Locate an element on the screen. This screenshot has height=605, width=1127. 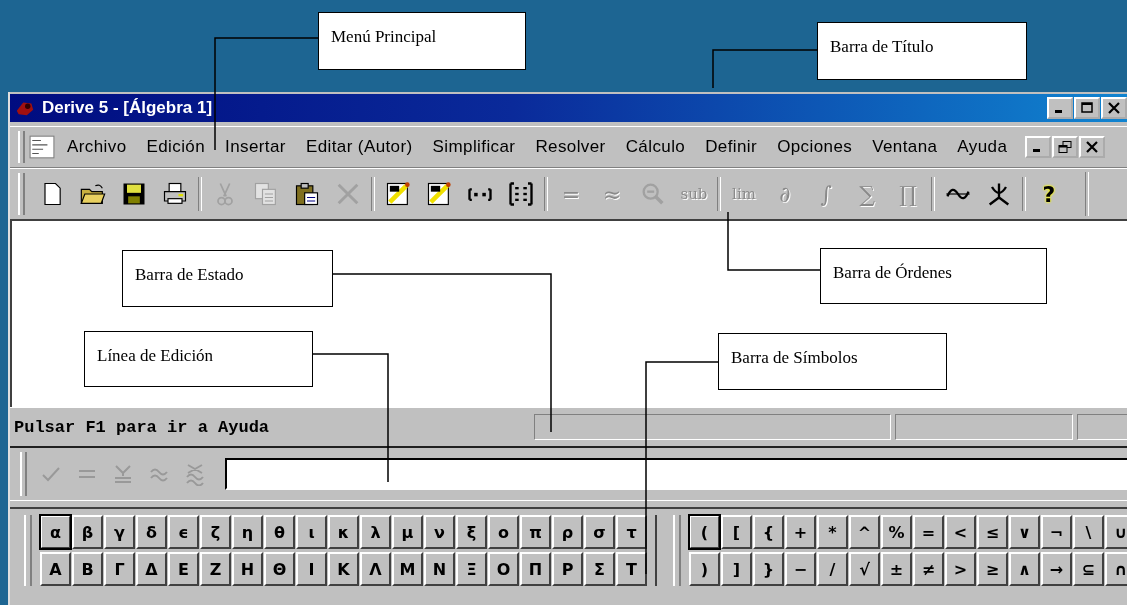
symbol-button: β is located at coordinates (87, 532).